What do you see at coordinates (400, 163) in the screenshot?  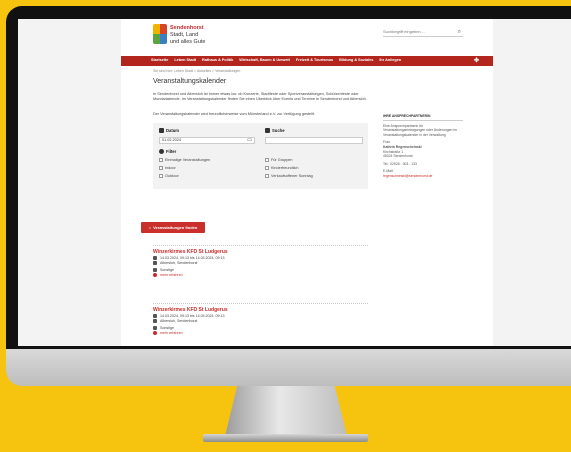 I see `contact-phone: Tel.: 02526 - 303 - 133` at bounding box center [400, 163].